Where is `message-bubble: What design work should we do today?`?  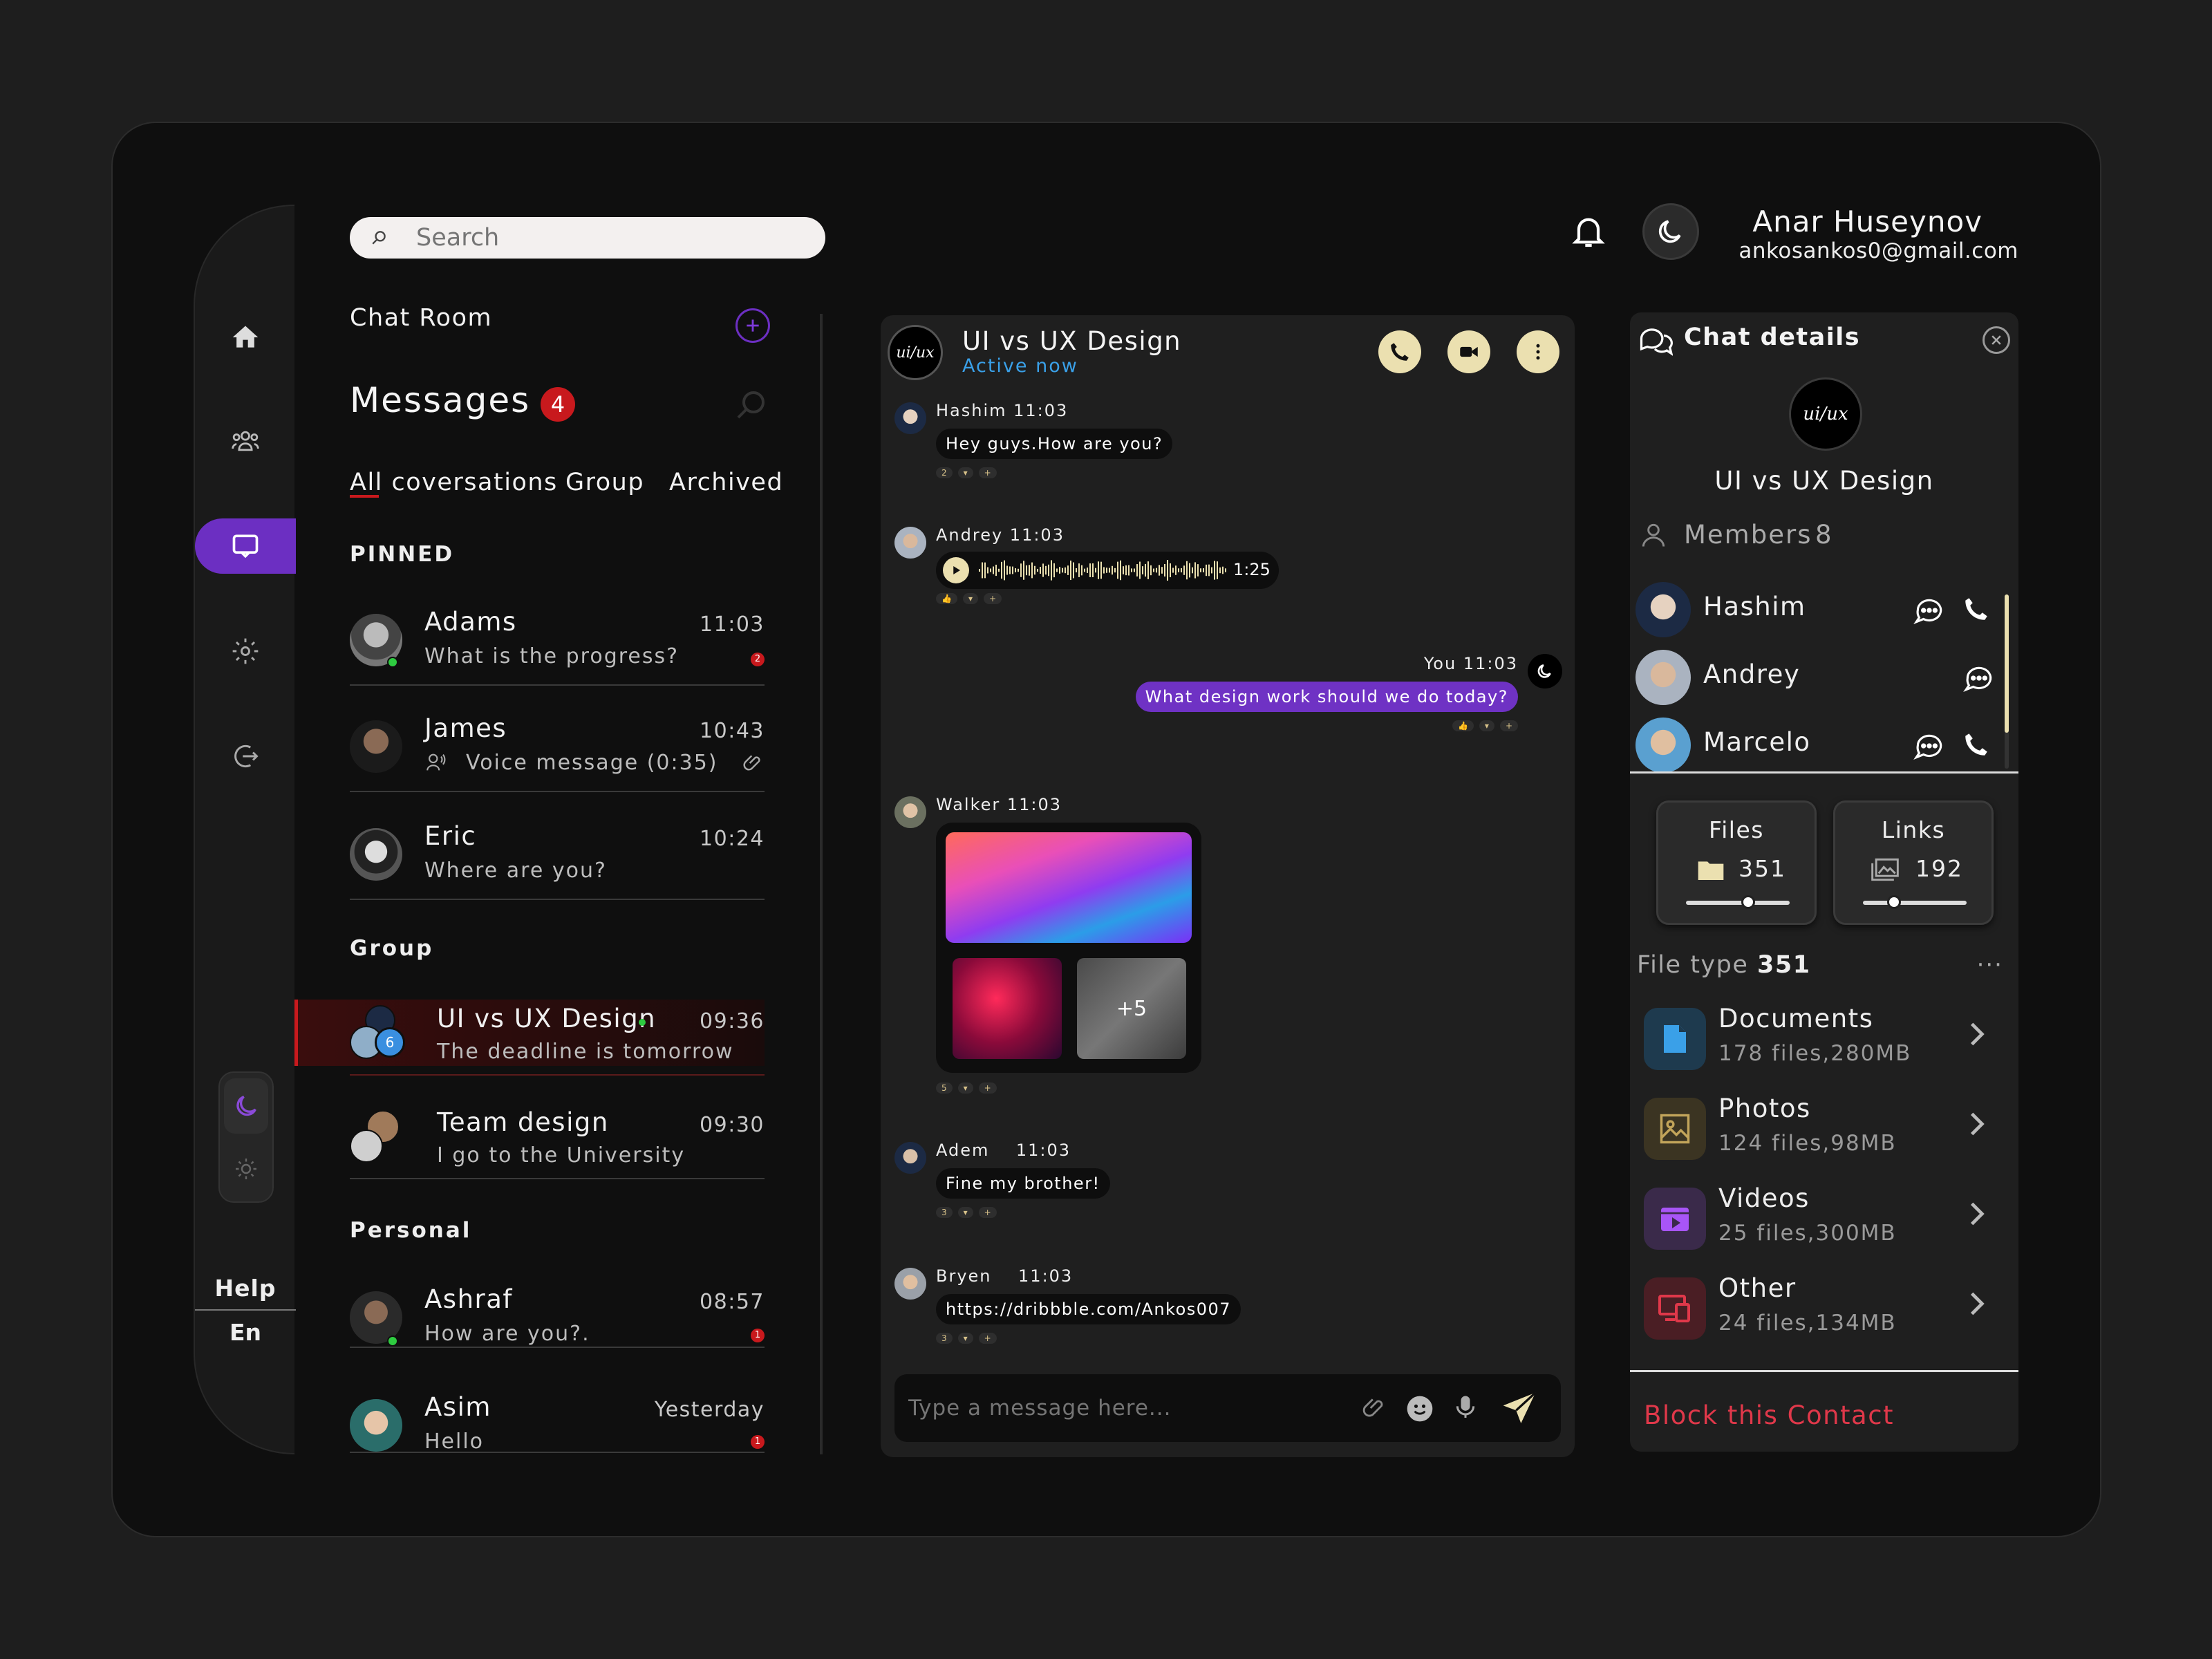 message-bubble: What design work should we do today? is located at coordinates (1326, 697).